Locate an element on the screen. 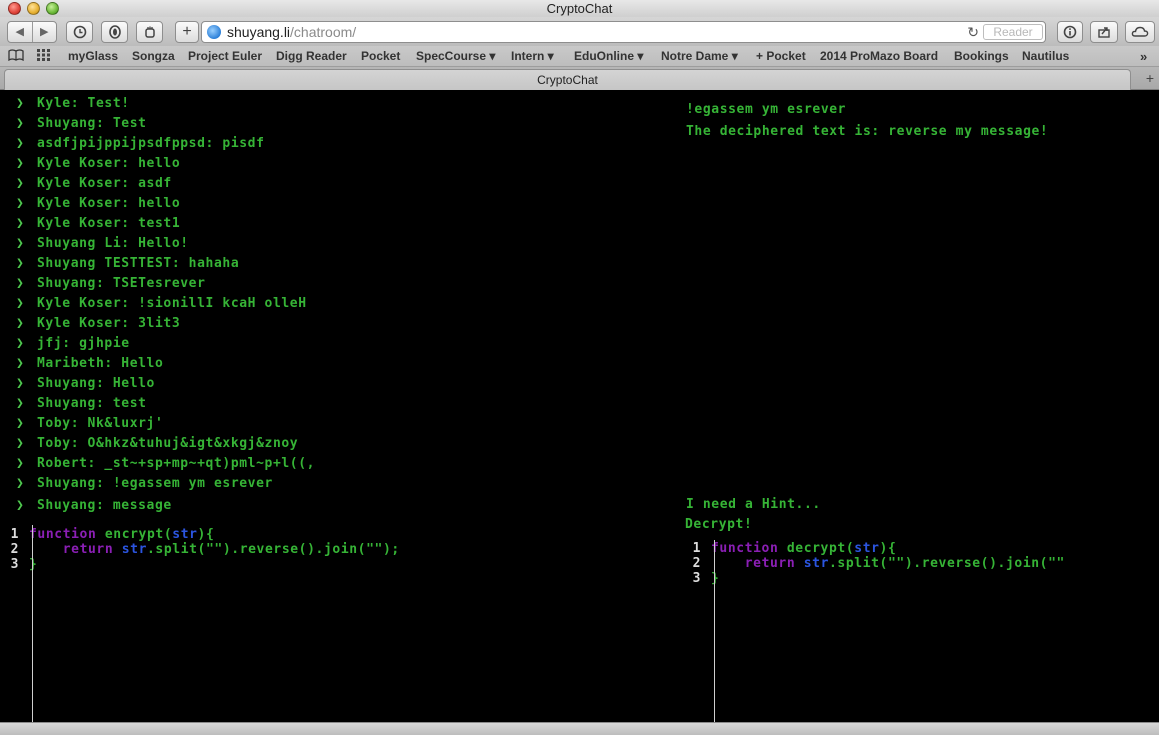 The height and width of the screenshot is (735, 1159). browser-toolbar: ◀ ▶ + shuyang.li/chatroom/ ↻ Reader is located at coordinates (579, 31).